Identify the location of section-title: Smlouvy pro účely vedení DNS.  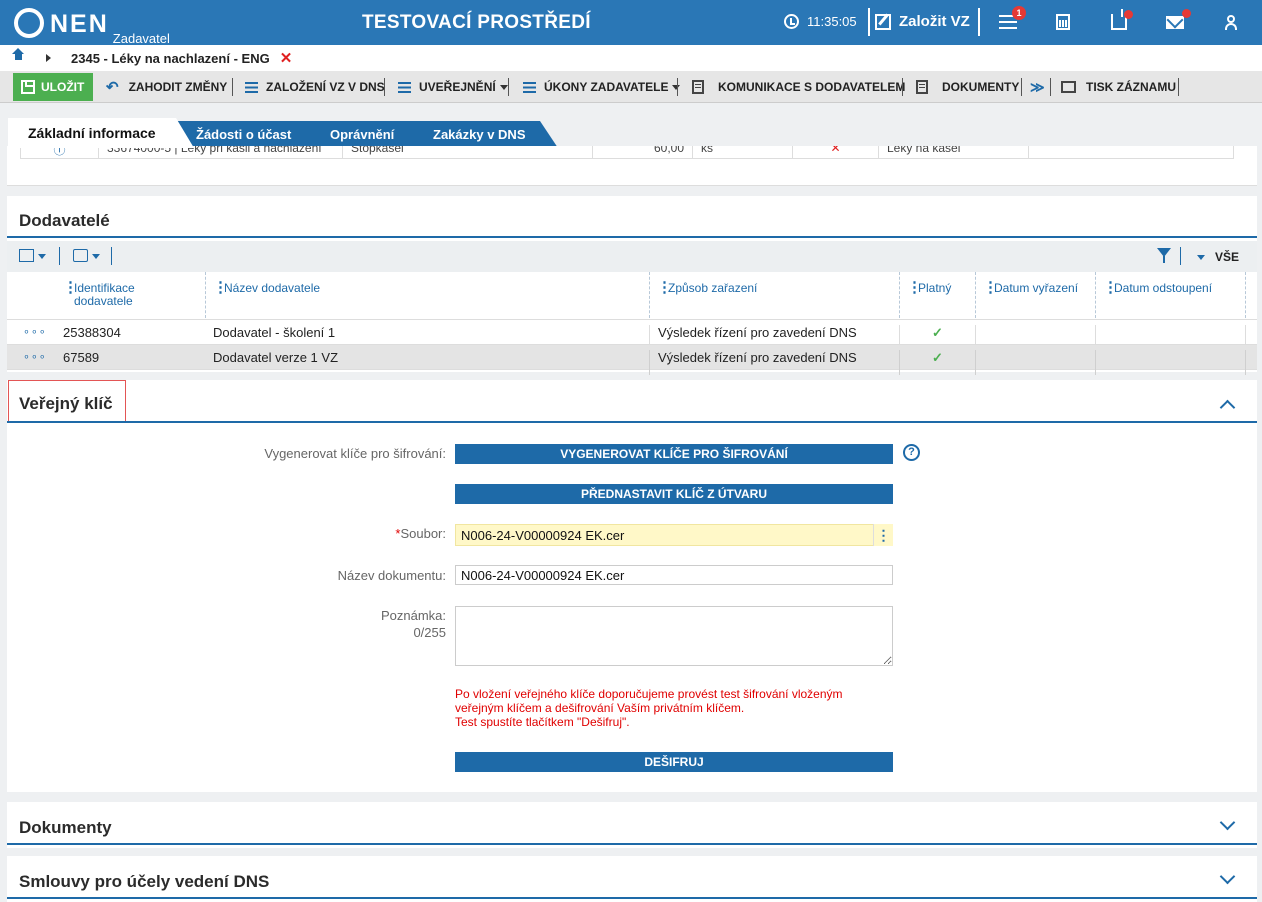
(144, 882).